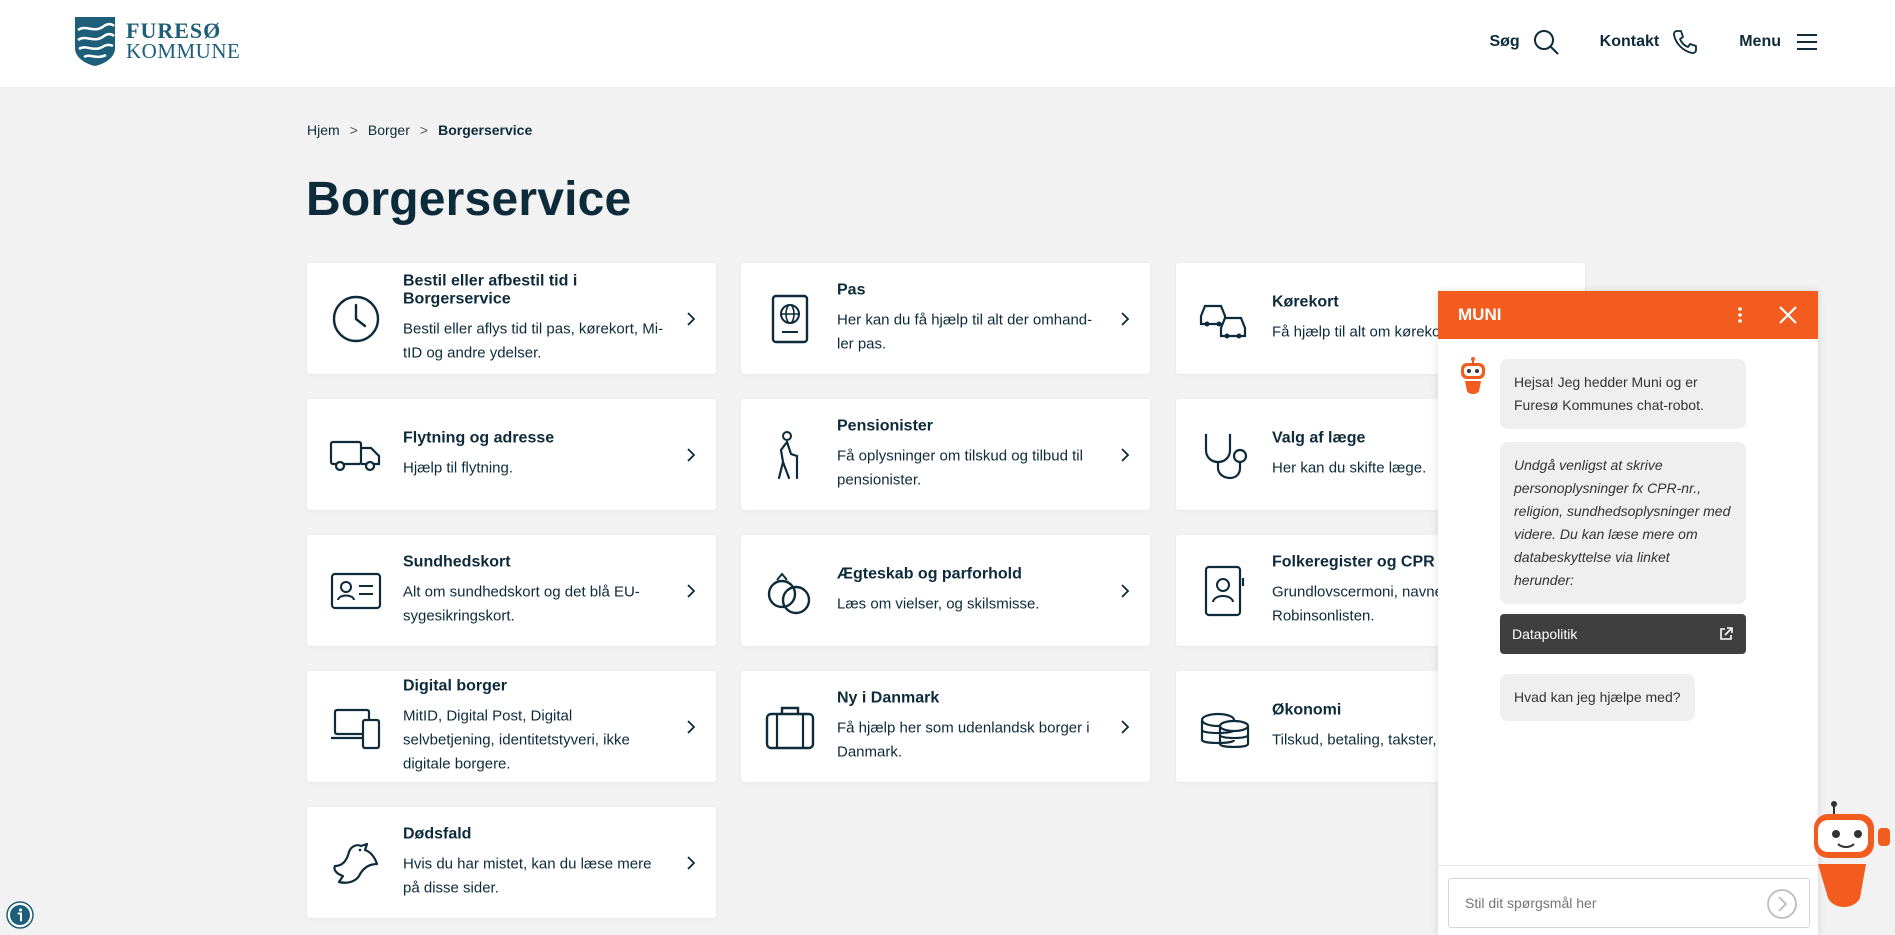 The width and height of the screenshot is (1895, 935). I want to click on card-flytning: Flytning og adresse Hjælp til flytning., so click(511, 454).